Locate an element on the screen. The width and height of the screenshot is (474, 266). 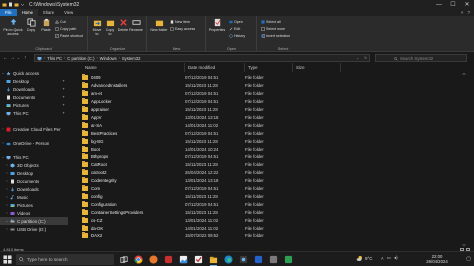
nav-3d-objects: › 3D Objects is located at coordinates (34, 165).